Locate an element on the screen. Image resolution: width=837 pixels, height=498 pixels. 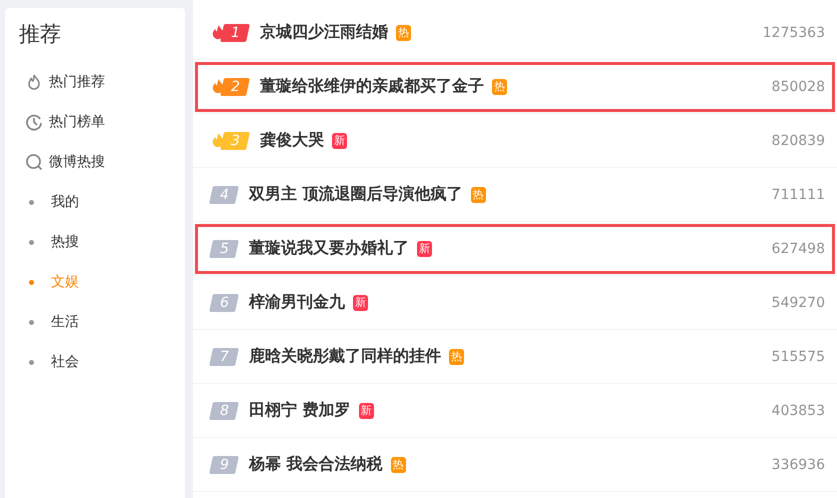
rank-tag: 7 is located at coordinates (224, 357).